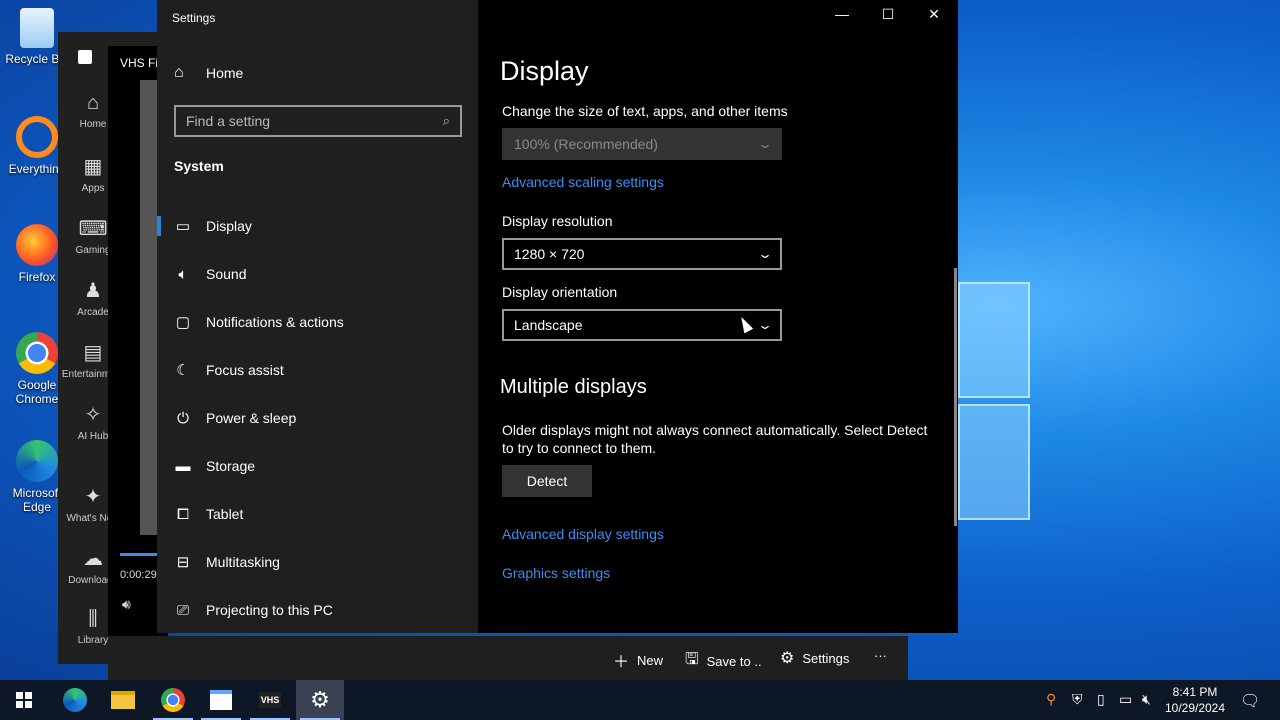 The height and width of the screenshot is (720, 1280). Describe the element at coordinates (1195, 708) in the screenshot. I see `clock-date: 10/29/2024` at that location.